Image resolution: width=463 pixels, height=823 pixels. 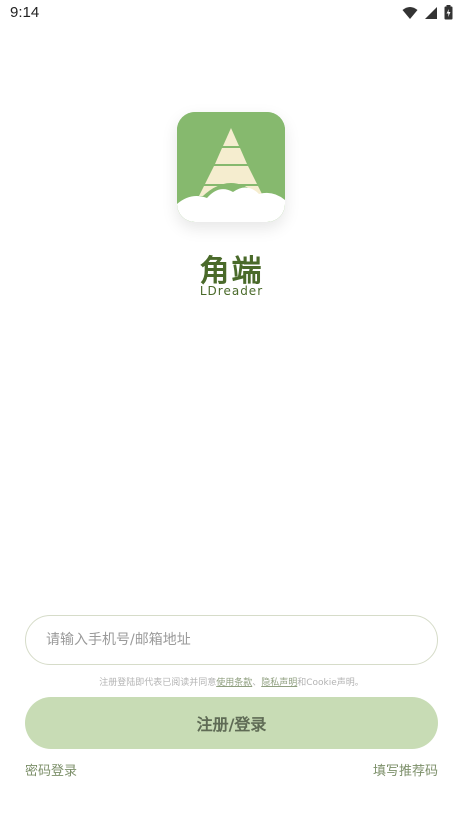 I want to click on invite-code-link: 填写推荐码, so click(x=405, y=769).